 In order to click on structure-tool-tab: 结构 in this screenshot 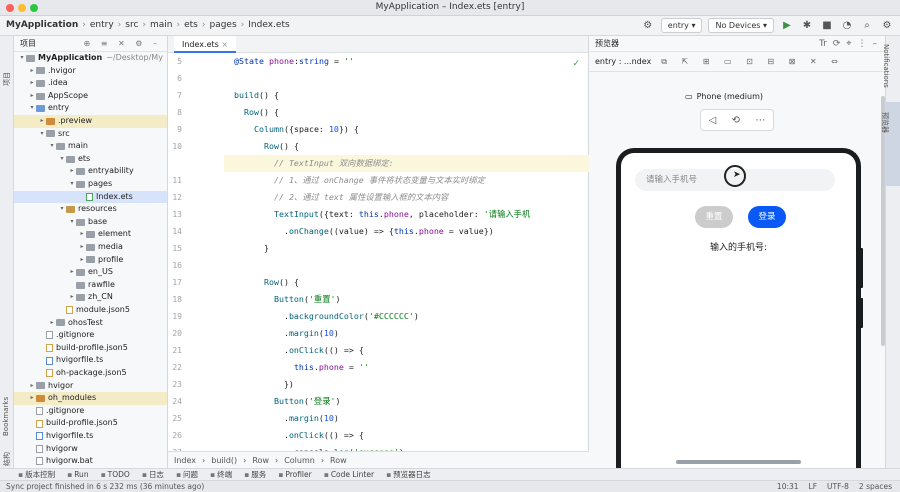, I will do `click(7, 459)`.